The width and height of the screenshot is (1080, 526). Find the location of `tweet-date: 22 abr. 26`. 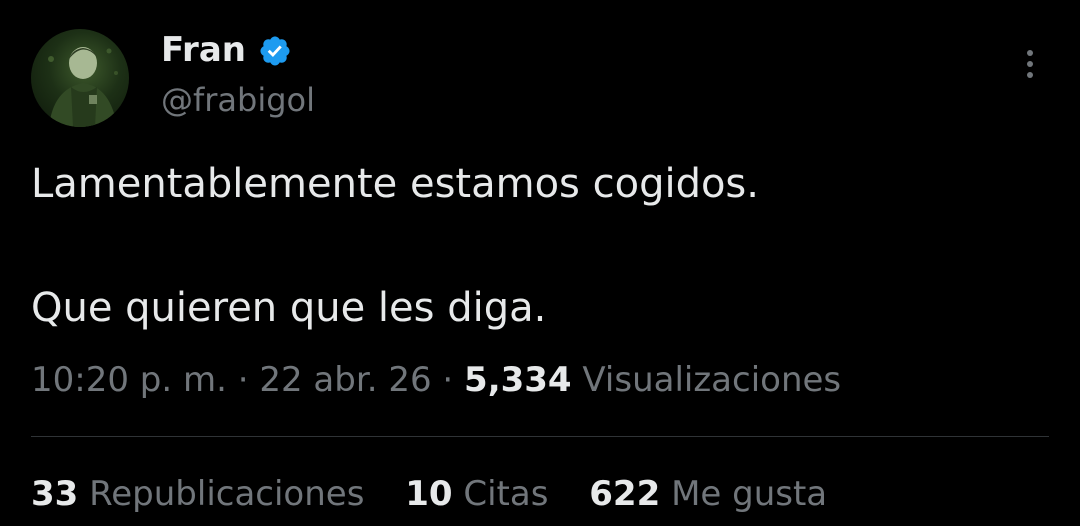

tweet-date: 22 abr. 26 is located at coordinates (345, 380).